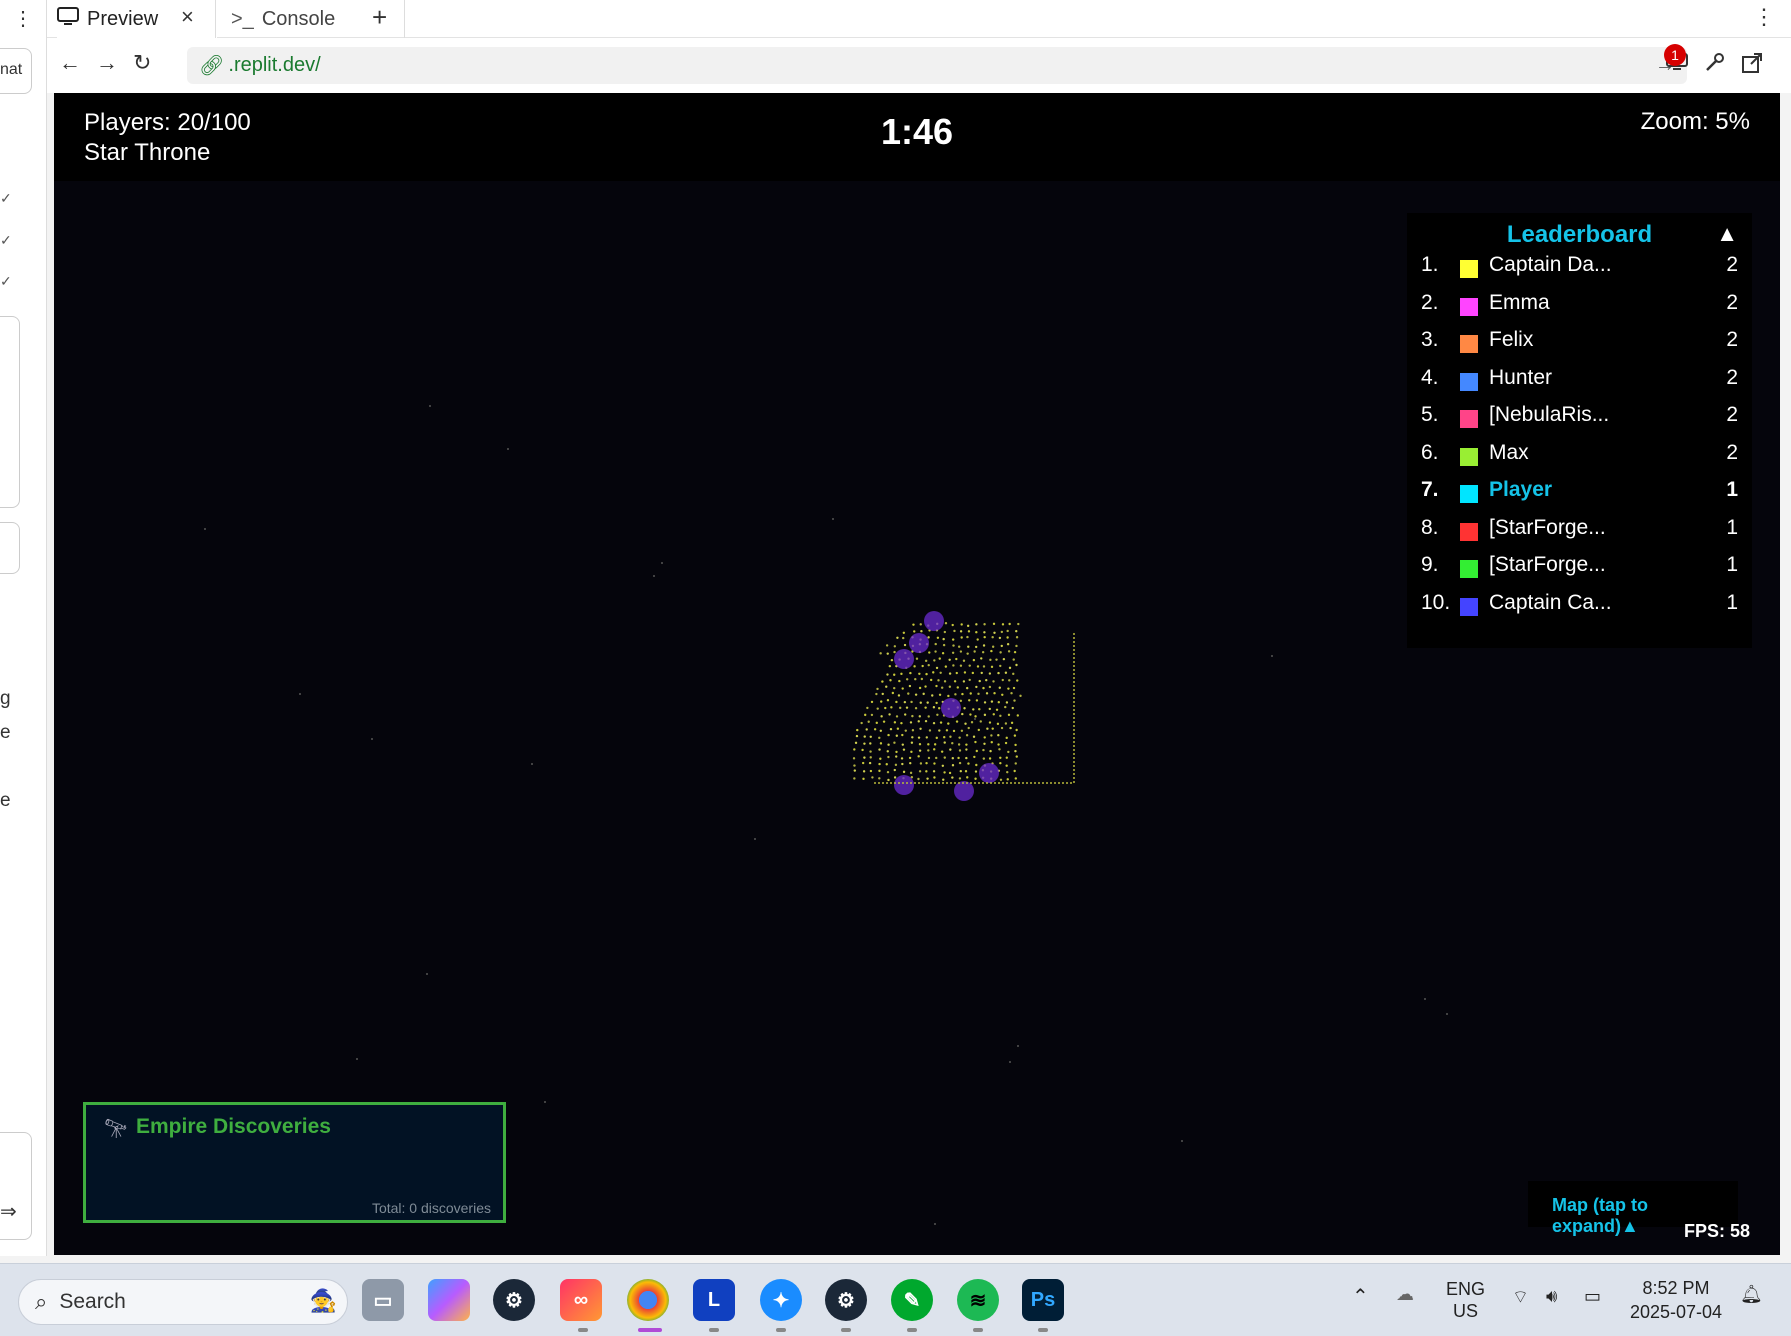 This screenshot has height=1336, width=1791. Describe the element at coordinates (16, 71) in the screenshot. I see `chat-tab: nat` at that location.